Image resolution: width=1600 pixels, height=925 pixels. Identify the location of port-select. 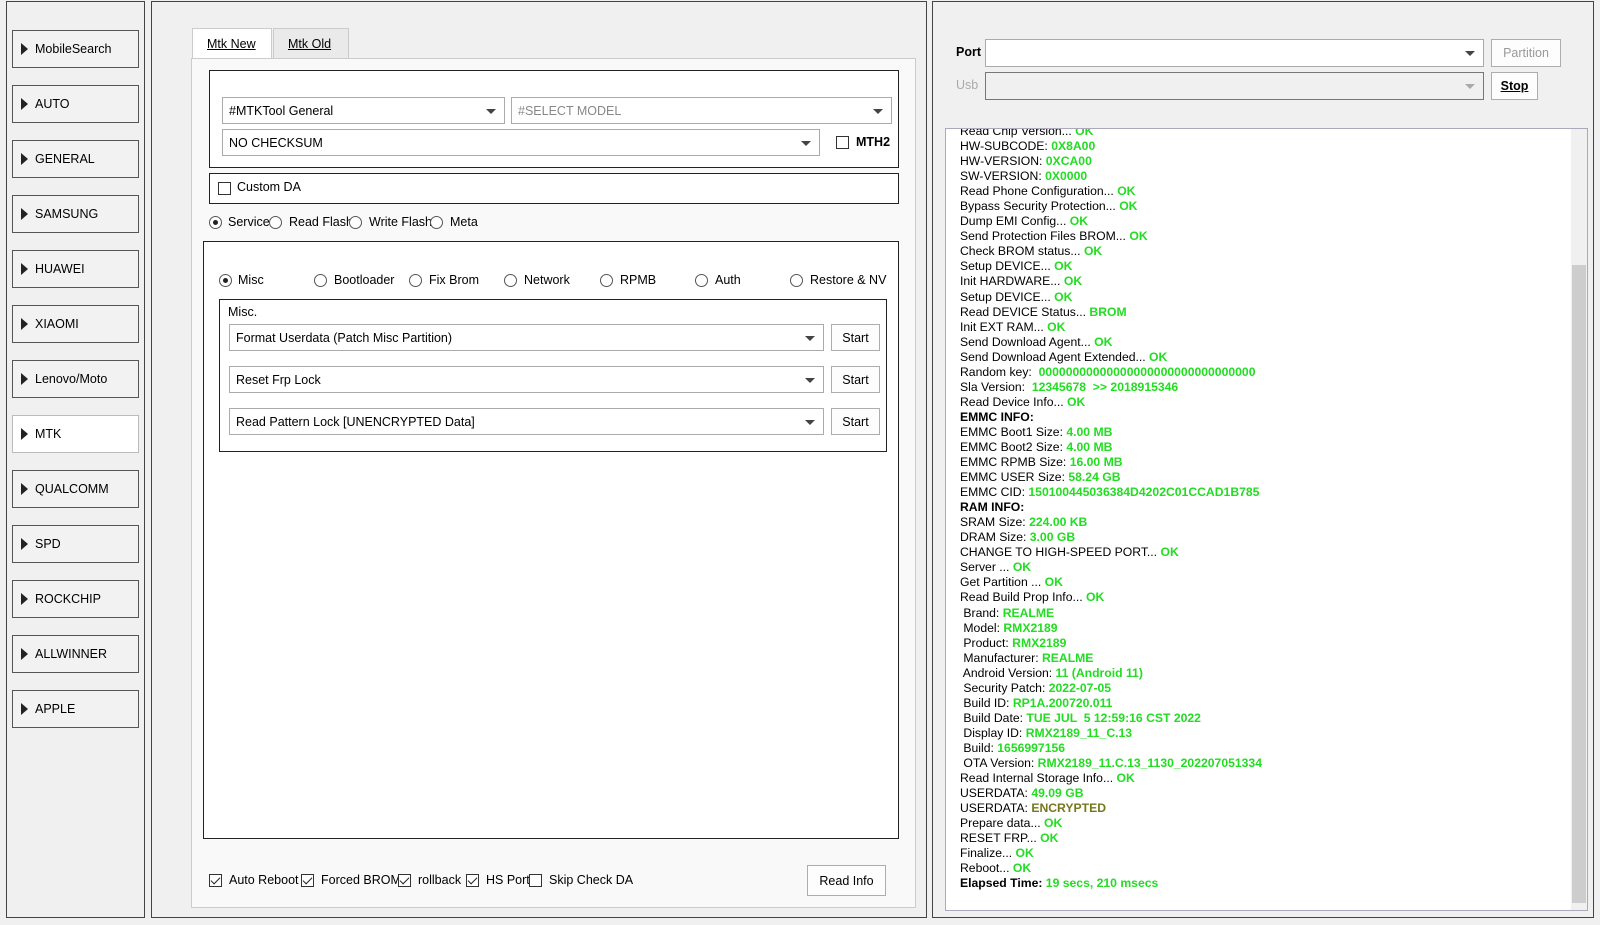
(1234, 53).